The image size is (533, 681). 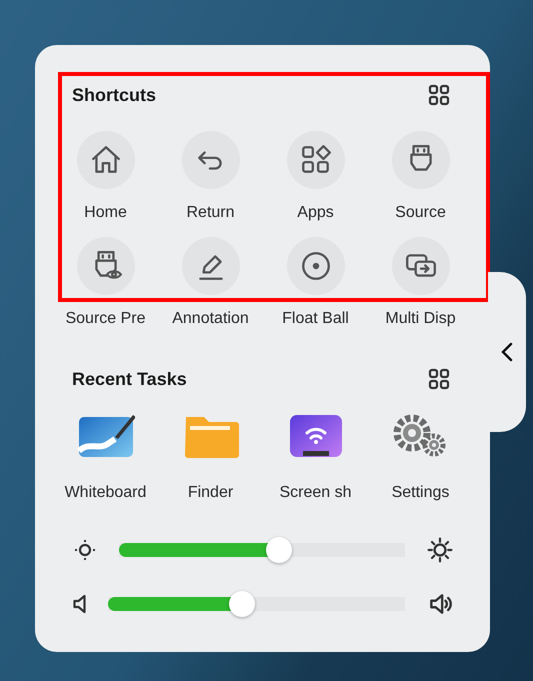 What do you see at coordinates (440, 550) in the screenshot?
I see `brightness-high-icon` at bounding box center [440, 550].